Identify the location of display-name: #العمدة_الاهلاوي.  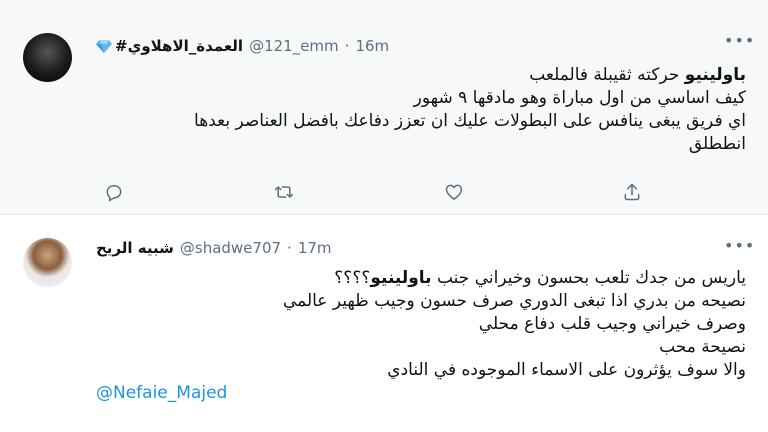
(179, 46).